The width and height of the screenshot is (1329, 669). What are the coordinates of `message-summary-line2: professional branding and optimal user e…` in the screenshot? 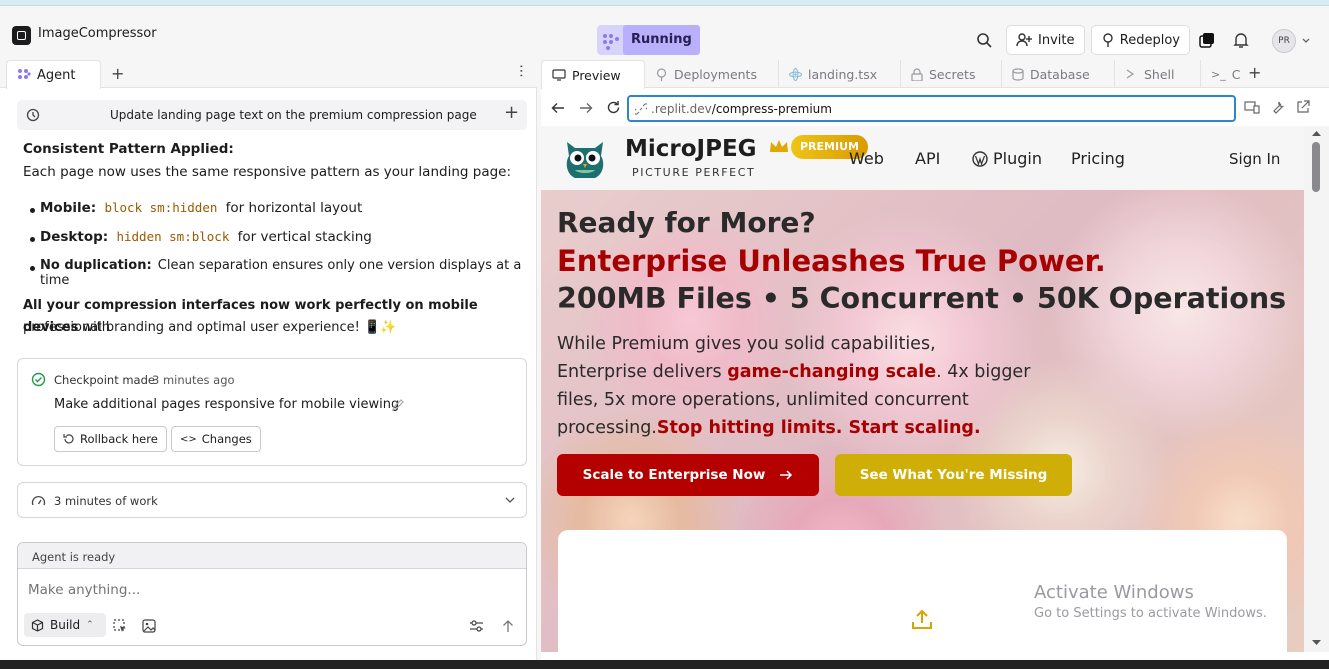 It's located at (210, 327).